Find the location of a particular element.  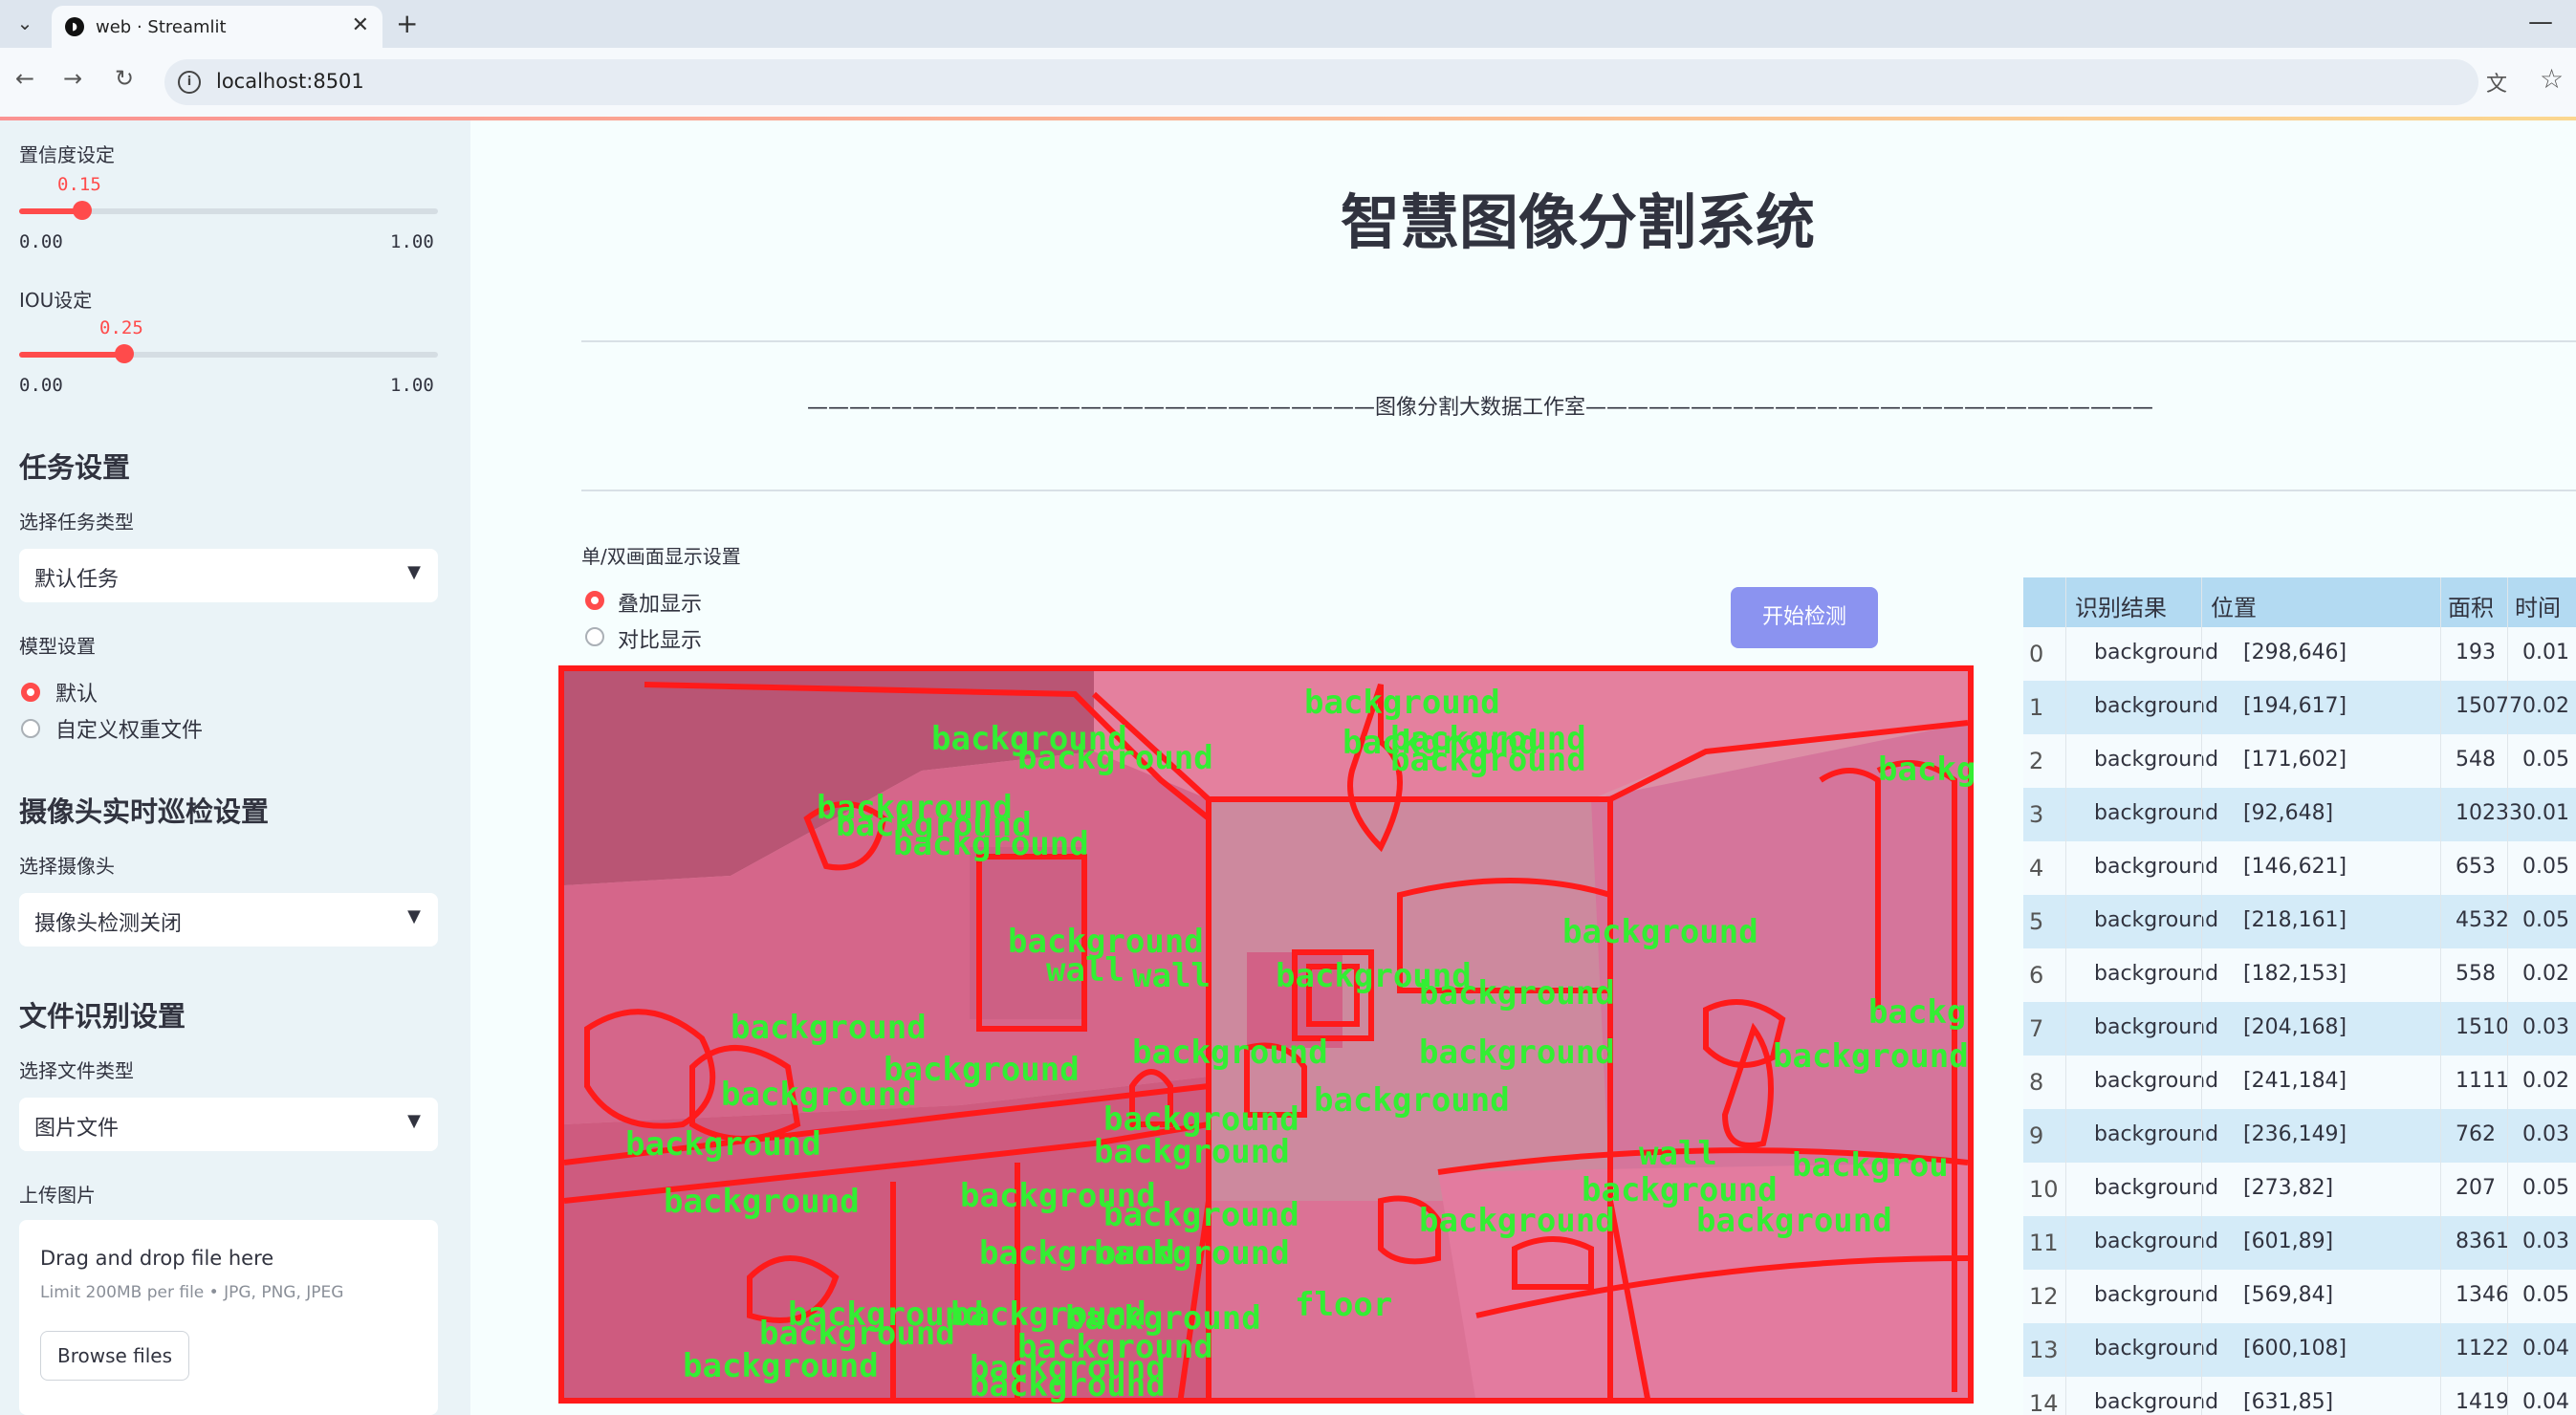

file-type-value: 图片文件 is located at coordinates (77, 1129).